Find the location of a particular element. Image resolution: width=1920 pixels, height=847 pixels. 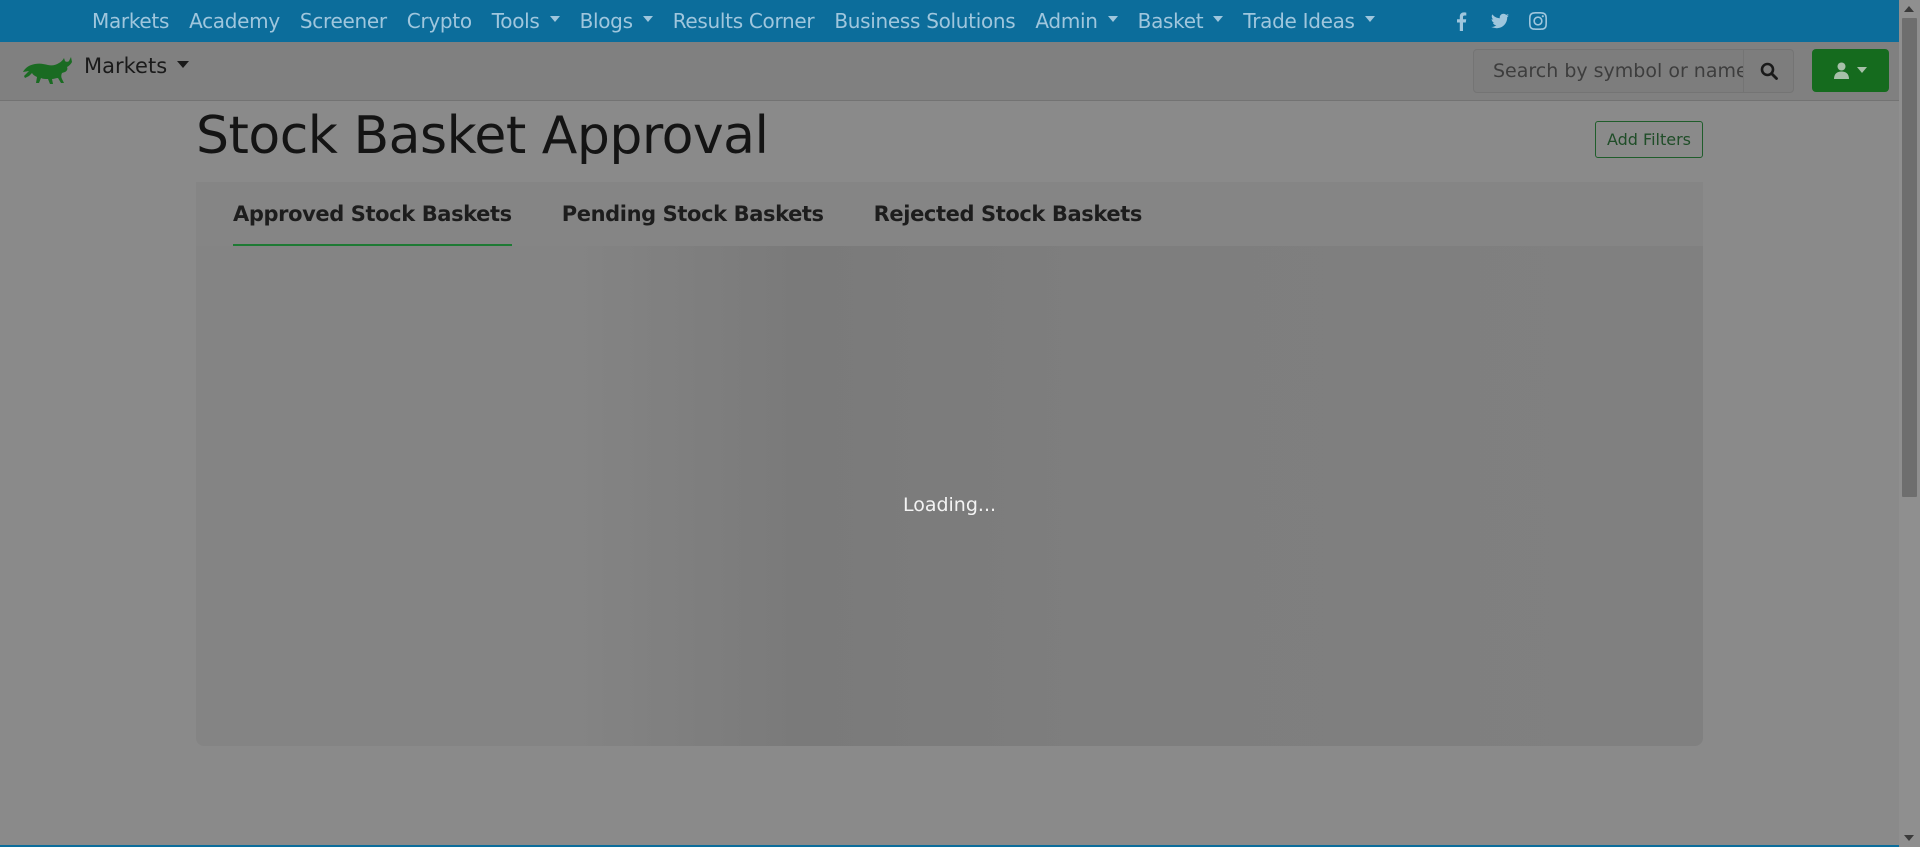

instagram-icon is located at coordinates (1537, 21).